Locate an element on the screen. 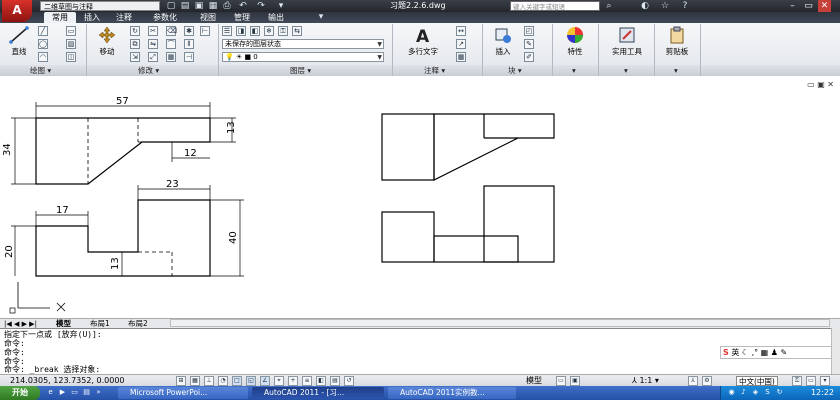 Image resolution: width=840 pixels, height=400 pixels. desktop-icon: ▭ is located at coordinates (74, 392).